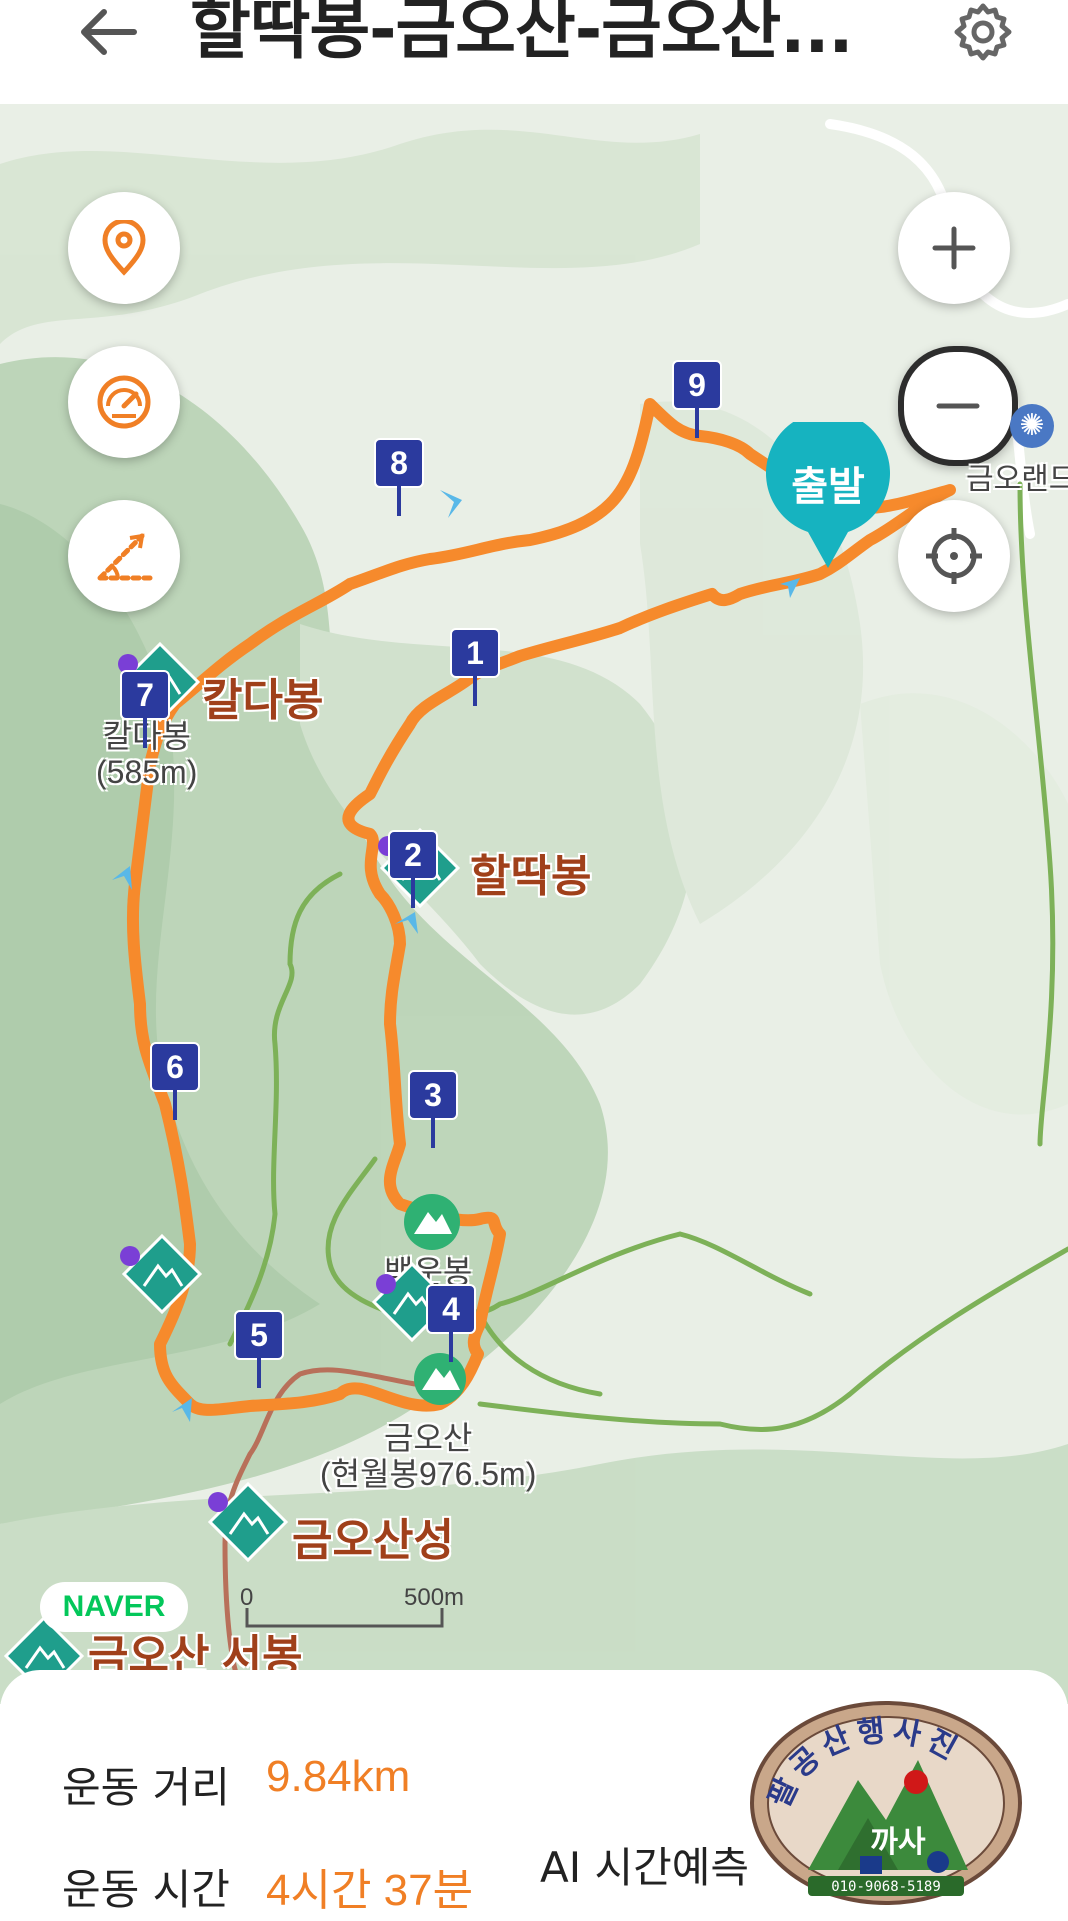 This screenshot has width=1068, height=1921. Describe the element at coordinates (370, 1890) in the screenshot. I see `time-value: 4시간 37분` at that location.